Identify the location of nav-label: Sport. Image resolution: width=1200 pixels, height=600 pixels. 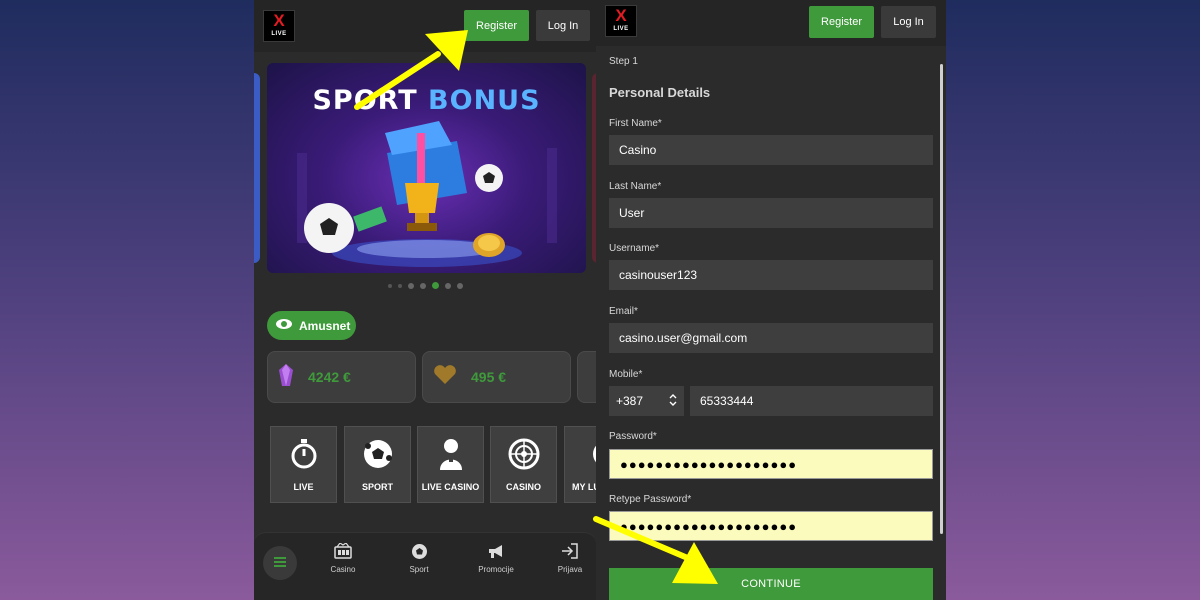
(419, 569).